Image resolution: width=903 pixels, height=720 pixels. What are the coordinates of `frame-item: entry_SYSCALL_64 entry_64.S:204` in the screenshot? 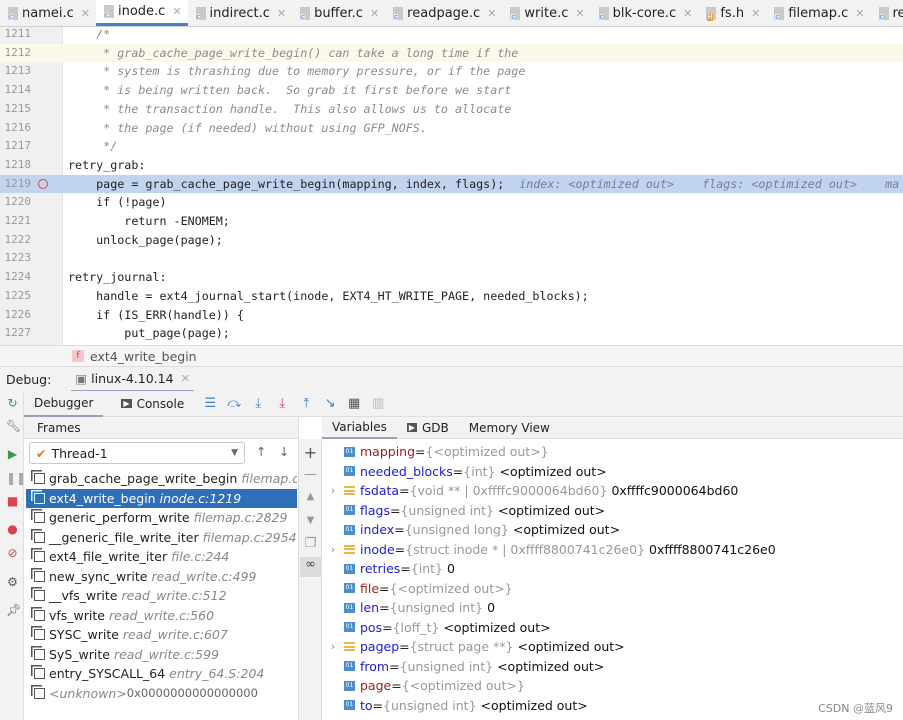 It's located at (161, 674).